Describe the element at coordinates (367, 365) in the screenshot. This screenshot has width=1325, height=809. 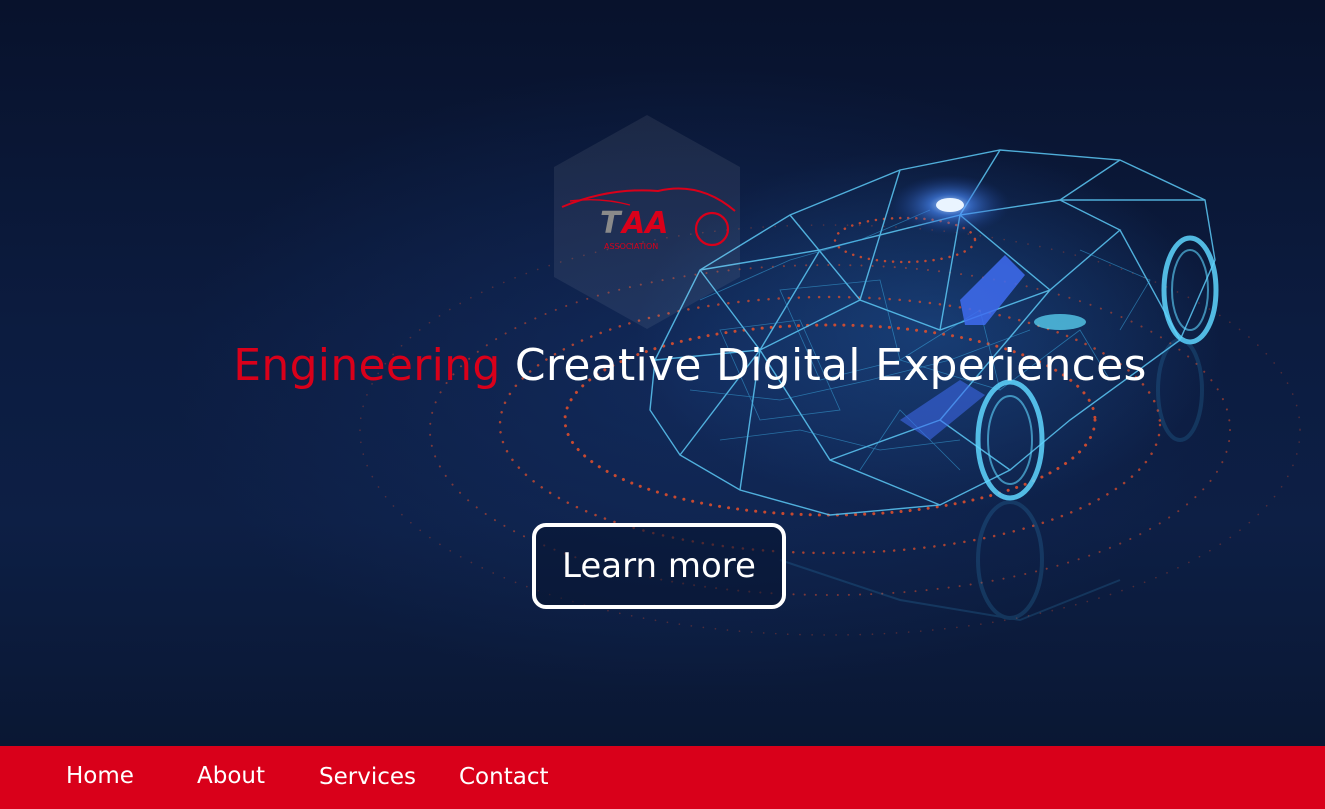
I see `headline-accent: Engineering` at that location.